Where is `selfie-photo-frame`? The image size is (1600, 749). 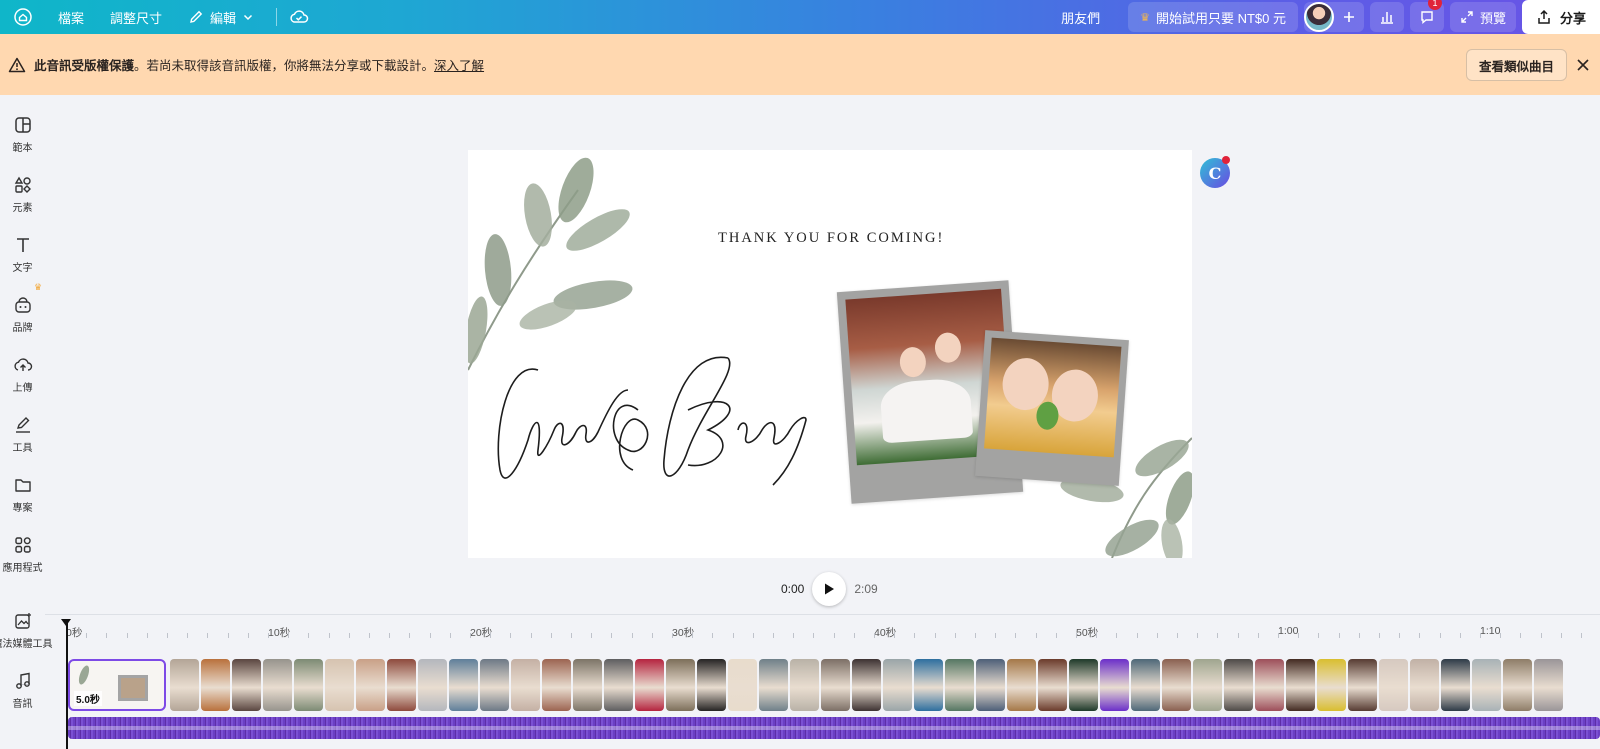 selfie-photo-frame is located at coordinates (1052, 408).